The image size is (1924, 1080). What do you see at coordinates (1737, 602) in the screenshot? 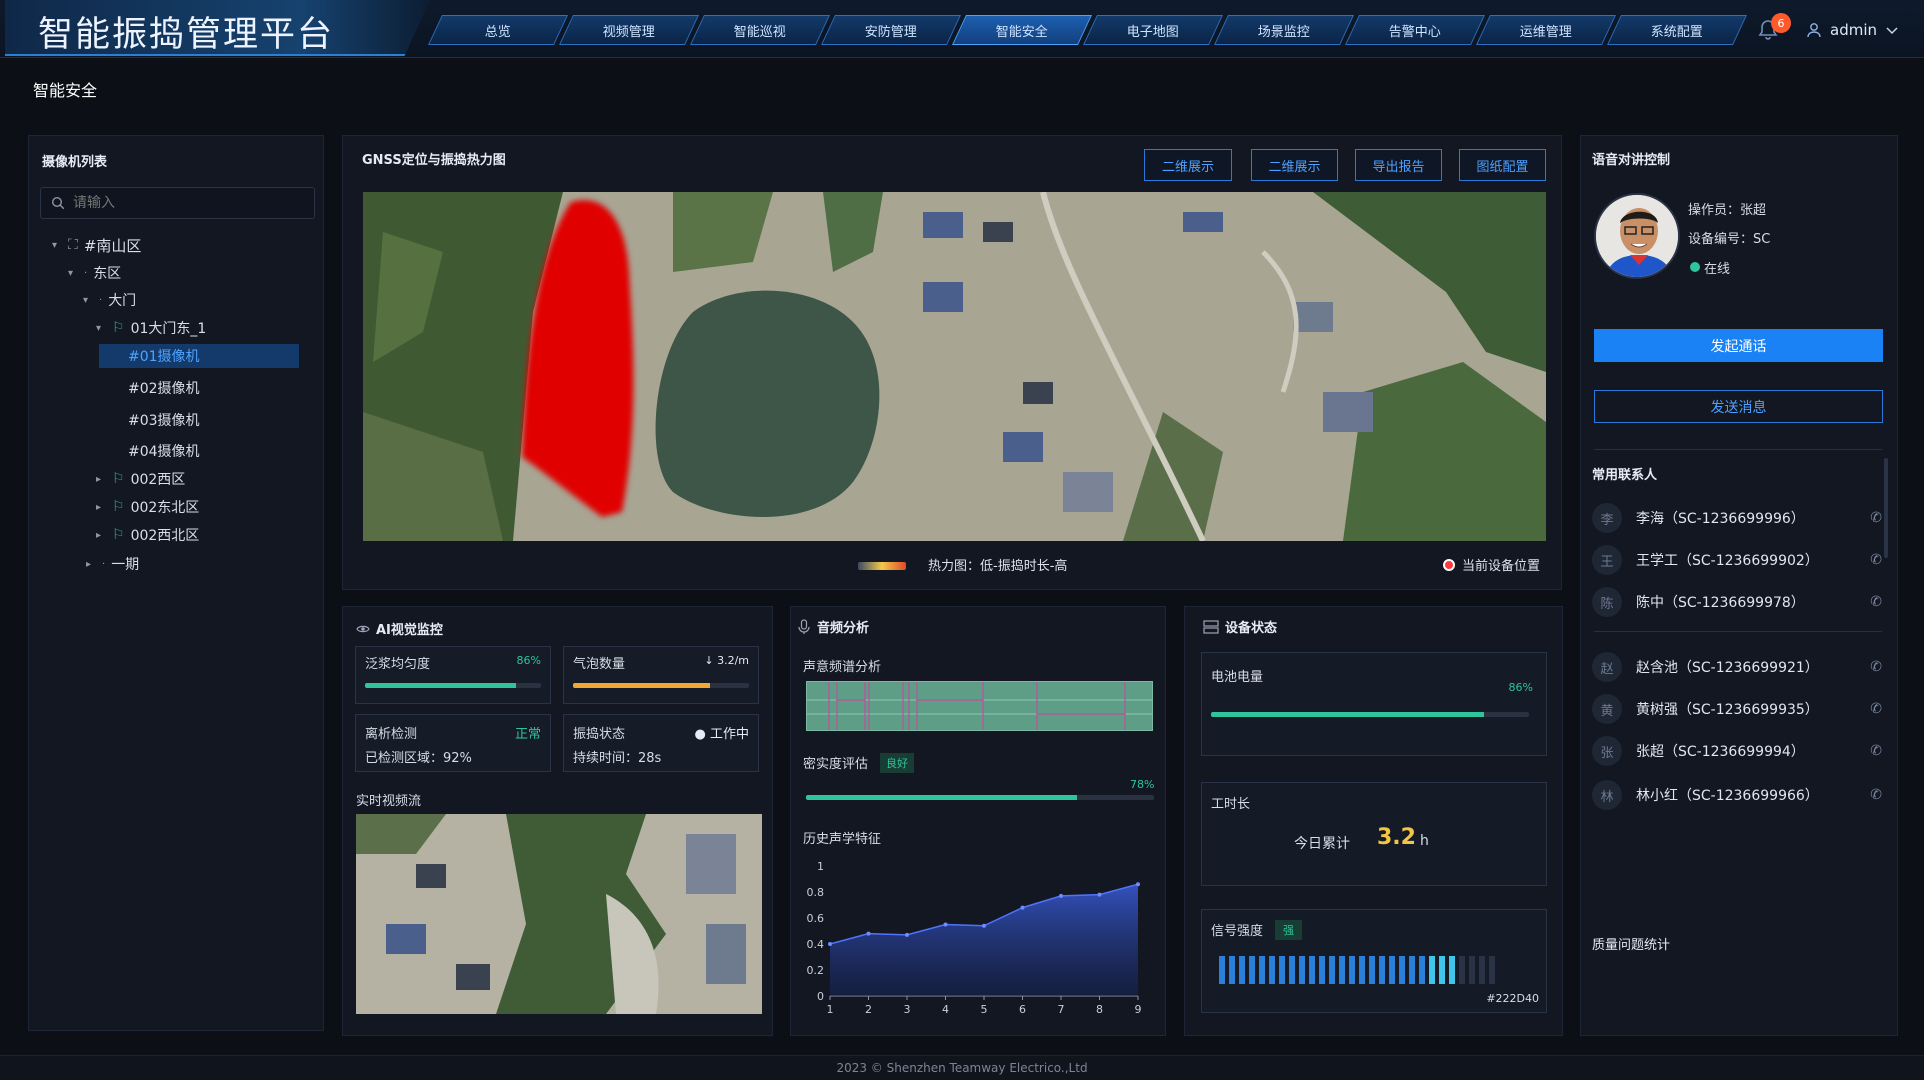
I see `contact-item: 陈陈中（SC-1236699978） ✆` at bounding box center [1737, 602].